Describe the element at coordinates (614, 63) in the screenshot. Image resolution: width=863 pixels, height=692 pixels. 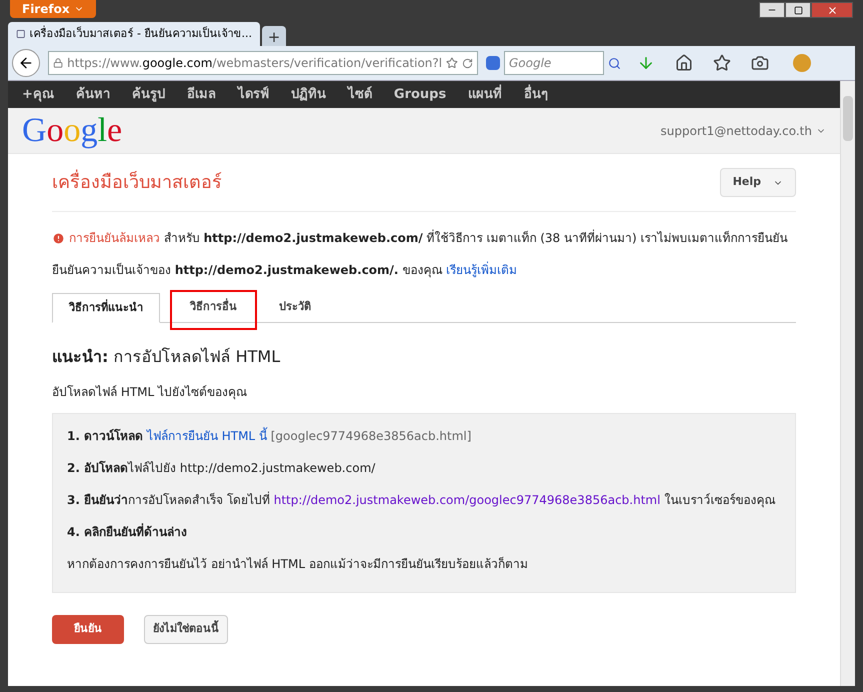
I see `search-icon` at that location.